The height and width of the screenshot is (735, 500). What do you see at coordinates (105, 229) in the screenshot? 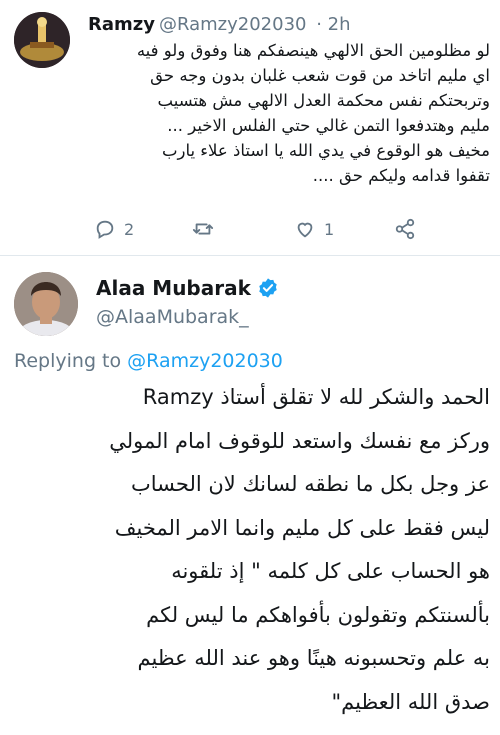
I see `reply-icon` at bounding box center [105, 229].